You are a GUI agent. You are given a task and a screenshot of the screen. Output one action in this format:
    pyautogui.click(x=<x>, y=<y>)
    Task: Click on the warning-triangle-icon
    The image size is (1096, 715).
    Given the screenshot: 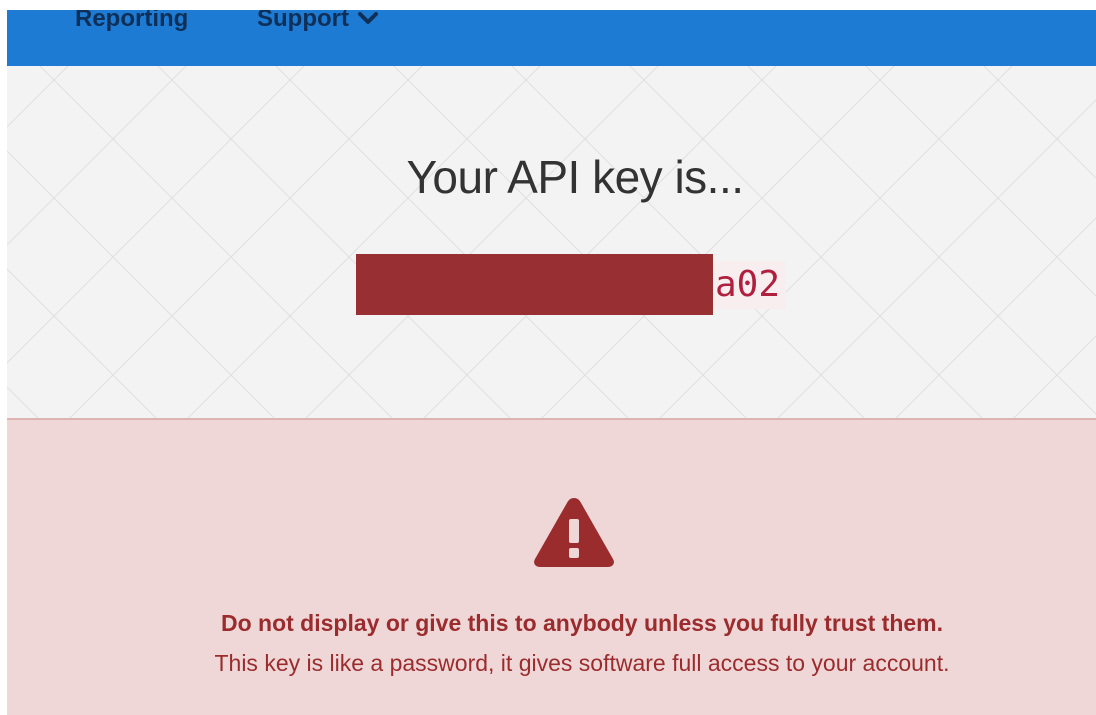 What is the action you would take?
    pyautogui.click(x=574, y=532)
    